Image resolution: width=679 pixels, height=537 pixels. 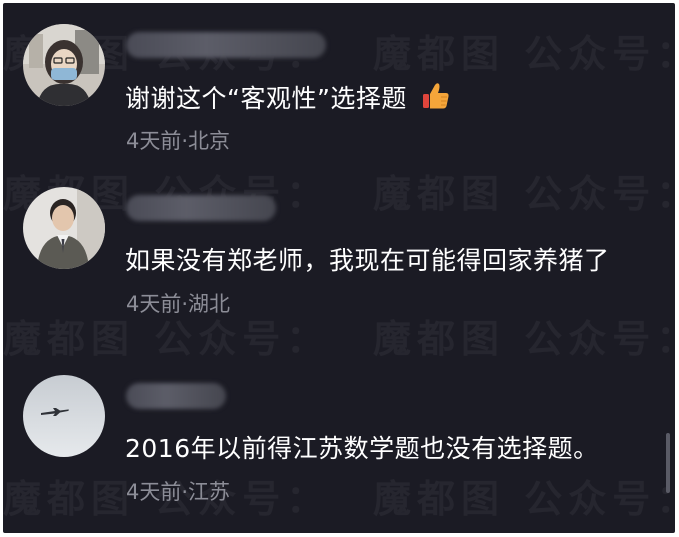 What do you see at coordinates (178, 492) in the screenshot?
I see `comment-meta: 4天前·江苏` at bounding box center [178, 492].